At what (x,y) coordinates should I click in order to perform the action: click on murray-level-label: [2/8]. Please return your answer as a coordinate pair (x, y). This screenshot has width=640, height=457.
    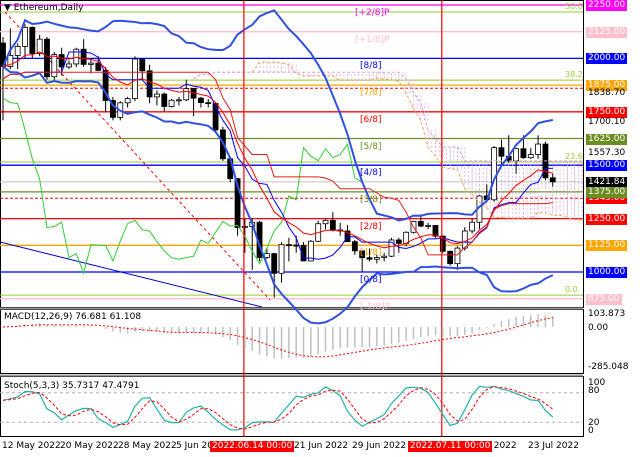
    Looking at the image, I should click on (371, 226).